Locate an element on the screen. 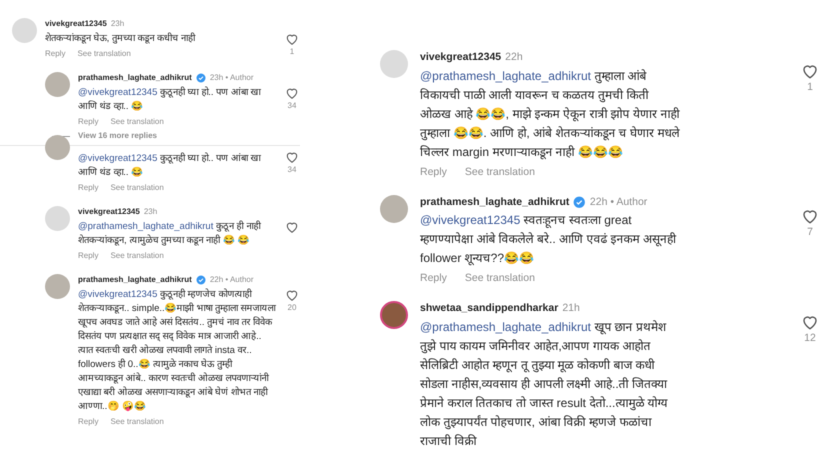 Image resolution: width=830 pixels, height=466 pixels. comment-text: @vivekgreat12345 कुठूनही म्हणजेच कोणत्याही शेतकऱ्याकडून.. simple..😂माझी भाषा तुम्हाला समजायला खूपच अवघड जाते आहे असं दिसतंय.. तुमचं नाव तर विवेक दिसतंय पण प्रत्यक्षात सद् सद् विवेक मात्र आजारी आहे.. त्यात स्वतःची खरी ओळख लपवावी लागते insta वर.. followers ही 0..😂 त्यामुळे नकाच घेऊ तुम्ही आमच्याकडून आंबे.. कारण स्वतःची ओळख लपवणाऱ्यांनी एखाद्या बरी ओळख असणाऱ्याकडून आंबे घेणं शोभत नाही आण्णा..🤭 🤪😂 is located at coordinates (177, 351).